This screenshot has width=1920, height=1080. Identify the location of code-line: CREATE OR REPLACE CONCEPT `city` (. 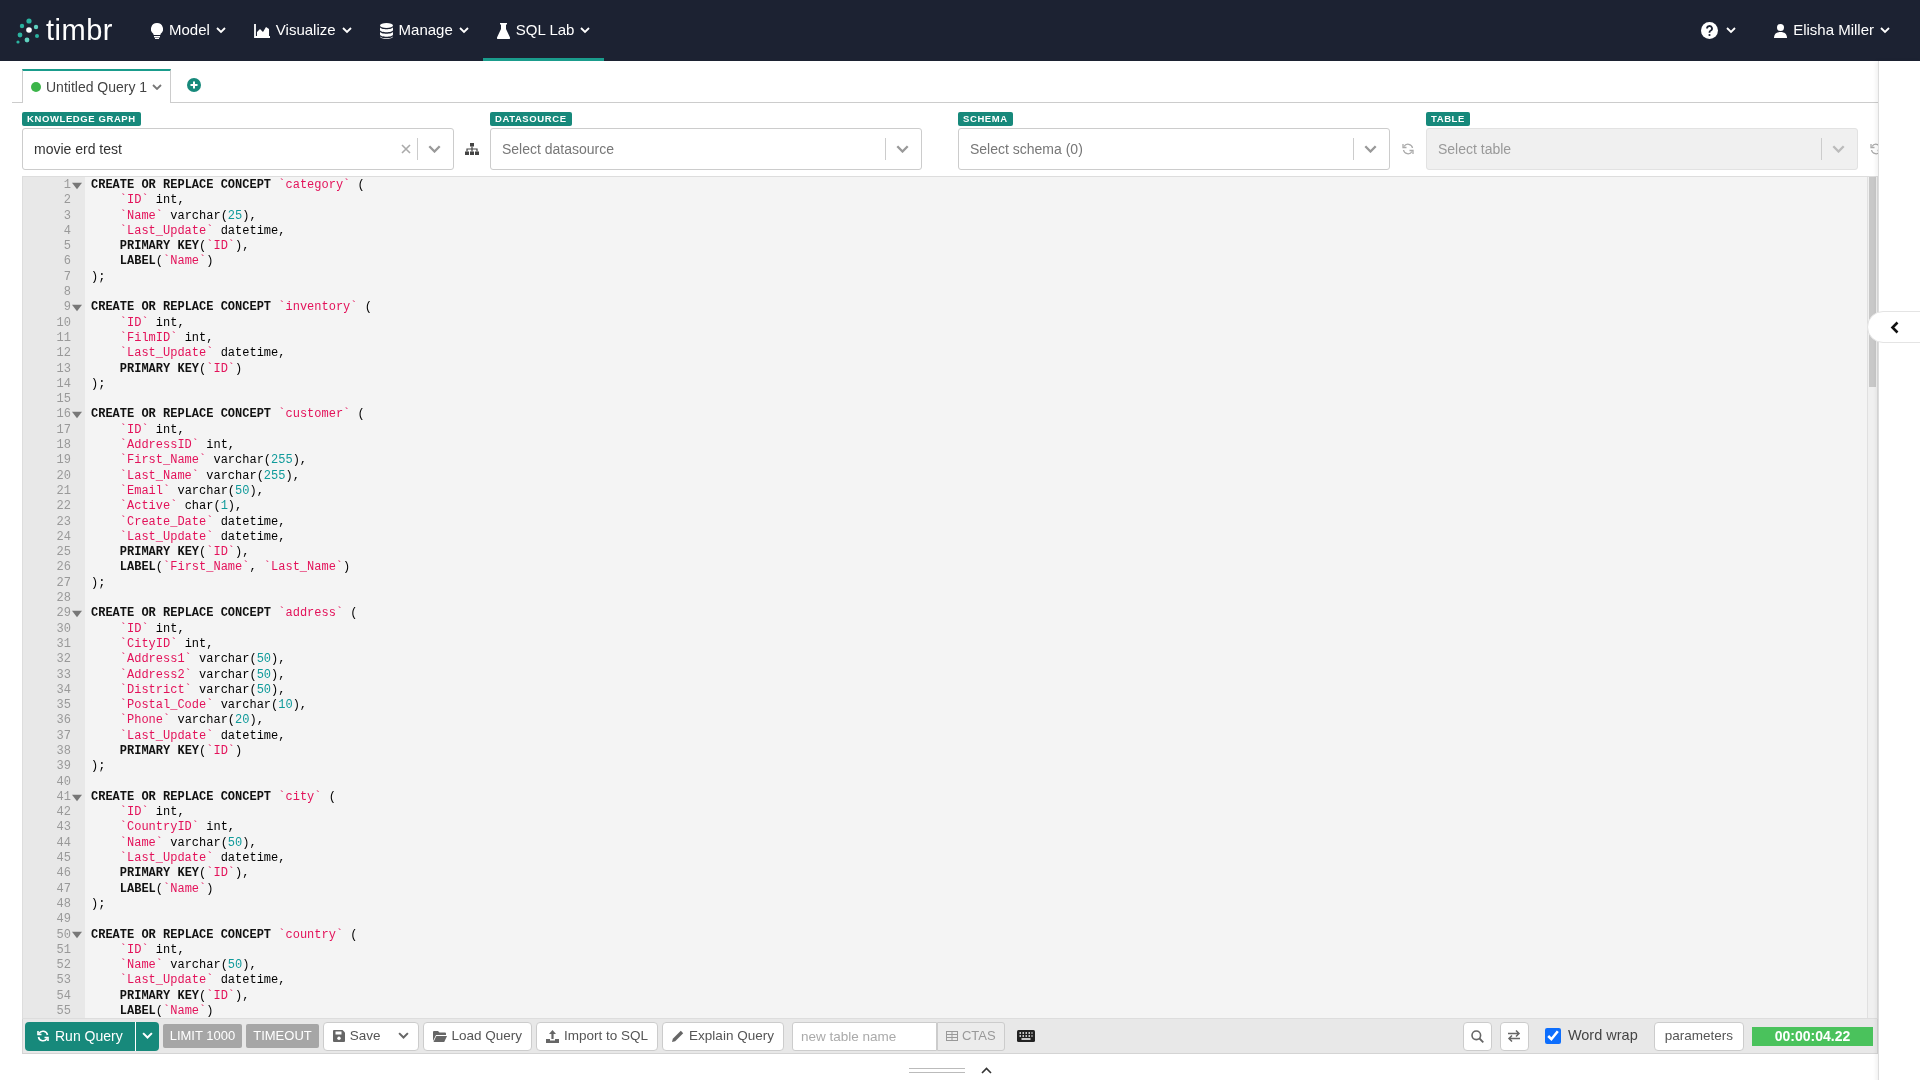
(213, 796).